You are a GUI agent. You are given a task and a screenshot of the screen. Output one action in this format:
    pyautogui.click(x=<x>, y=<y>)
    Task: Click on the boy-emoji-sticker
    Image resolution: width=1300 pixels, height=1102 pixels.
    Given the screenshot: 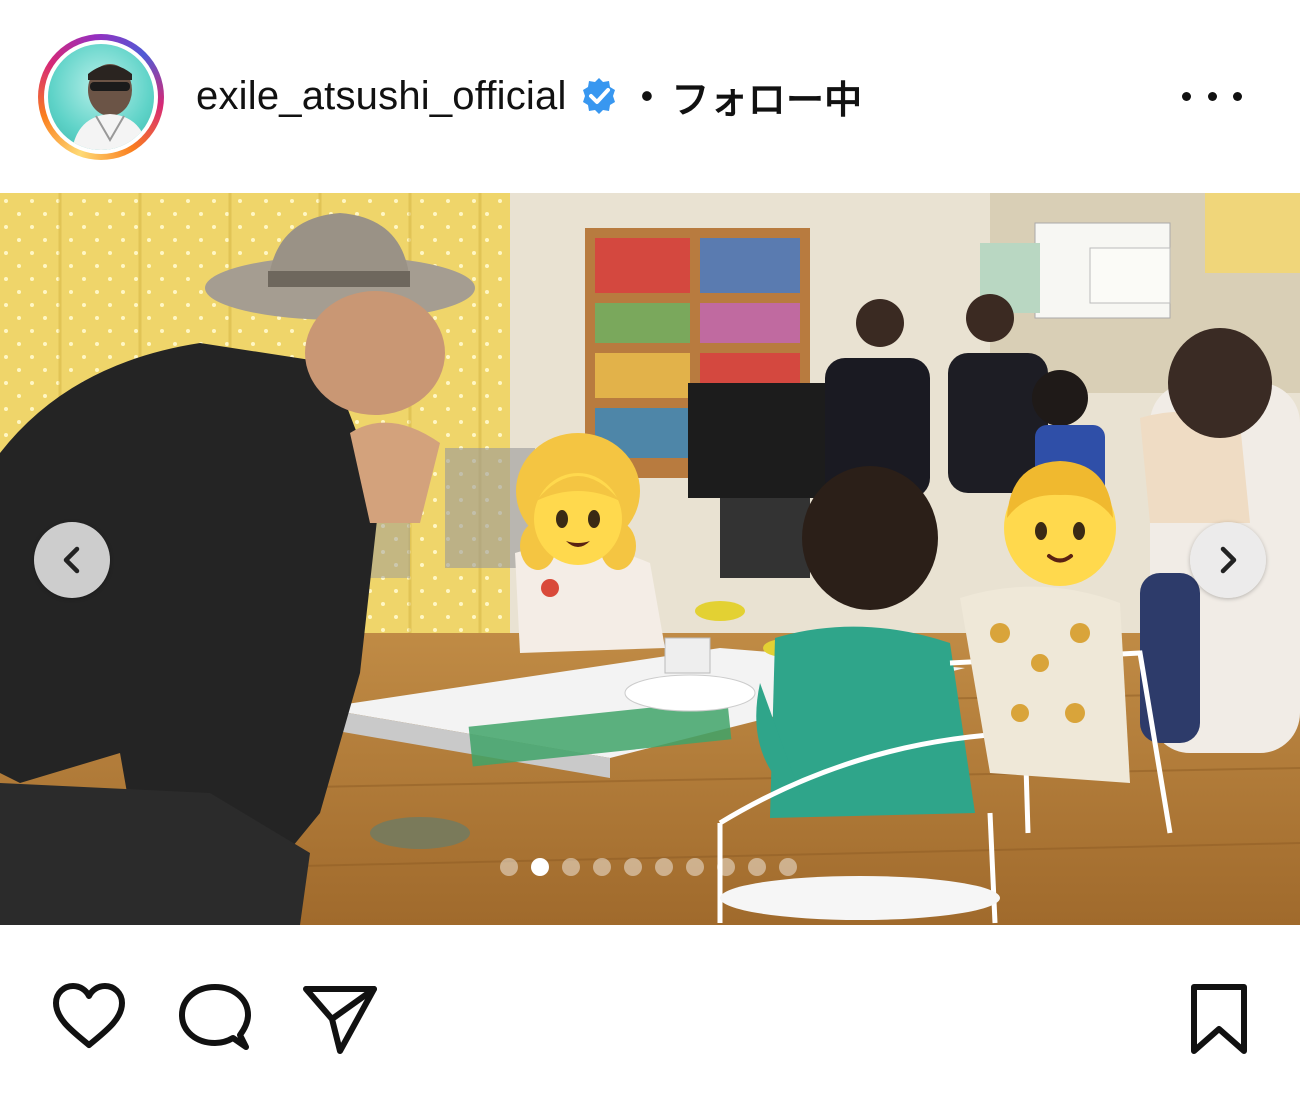 What is the action you would take?
    pyautogui.click(x=1060, y=523)
    